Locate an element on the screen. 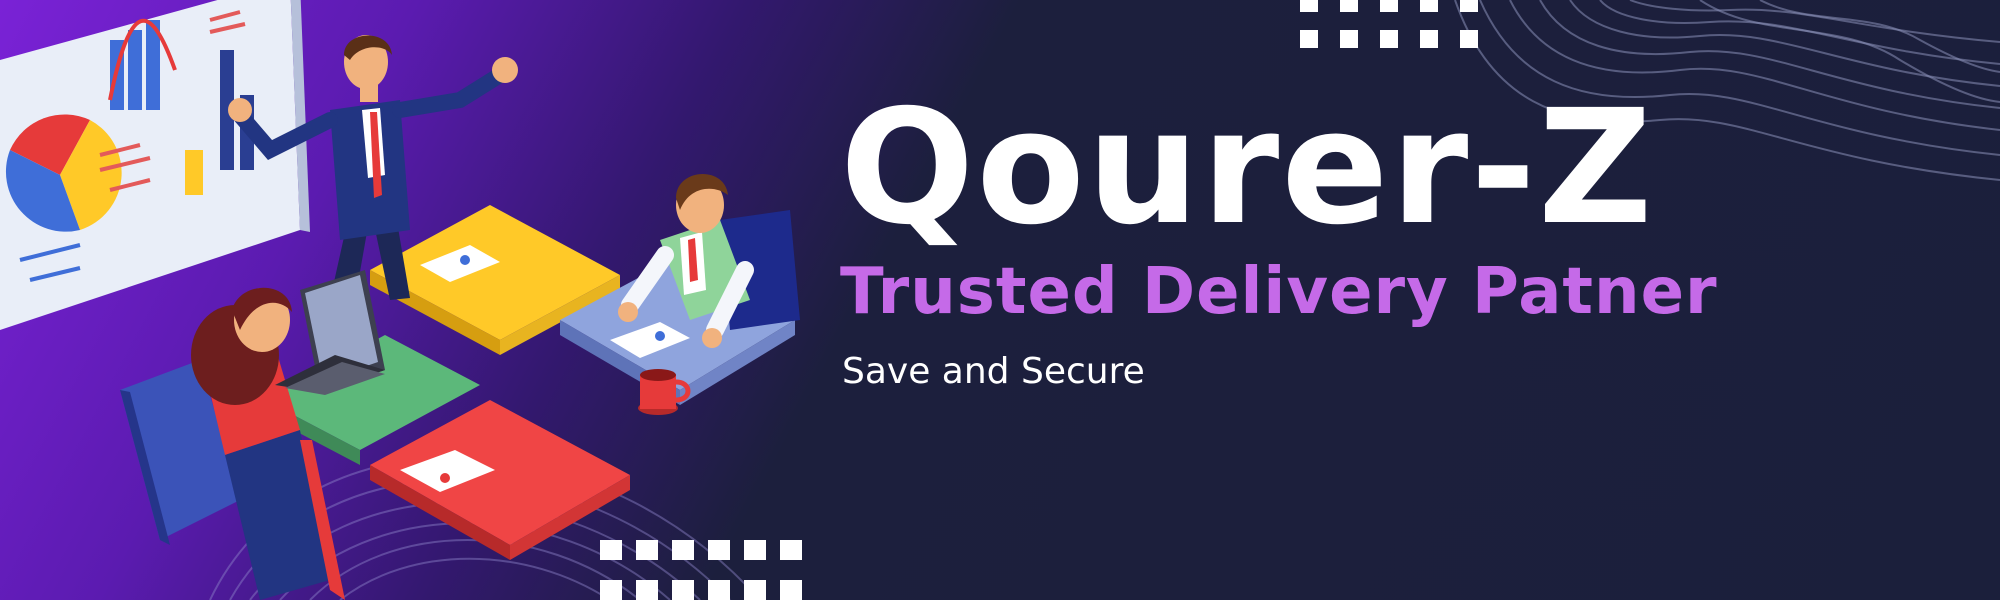 The image size is (2000, 600). presentation-board-icon is located at coordinates (155, 165).